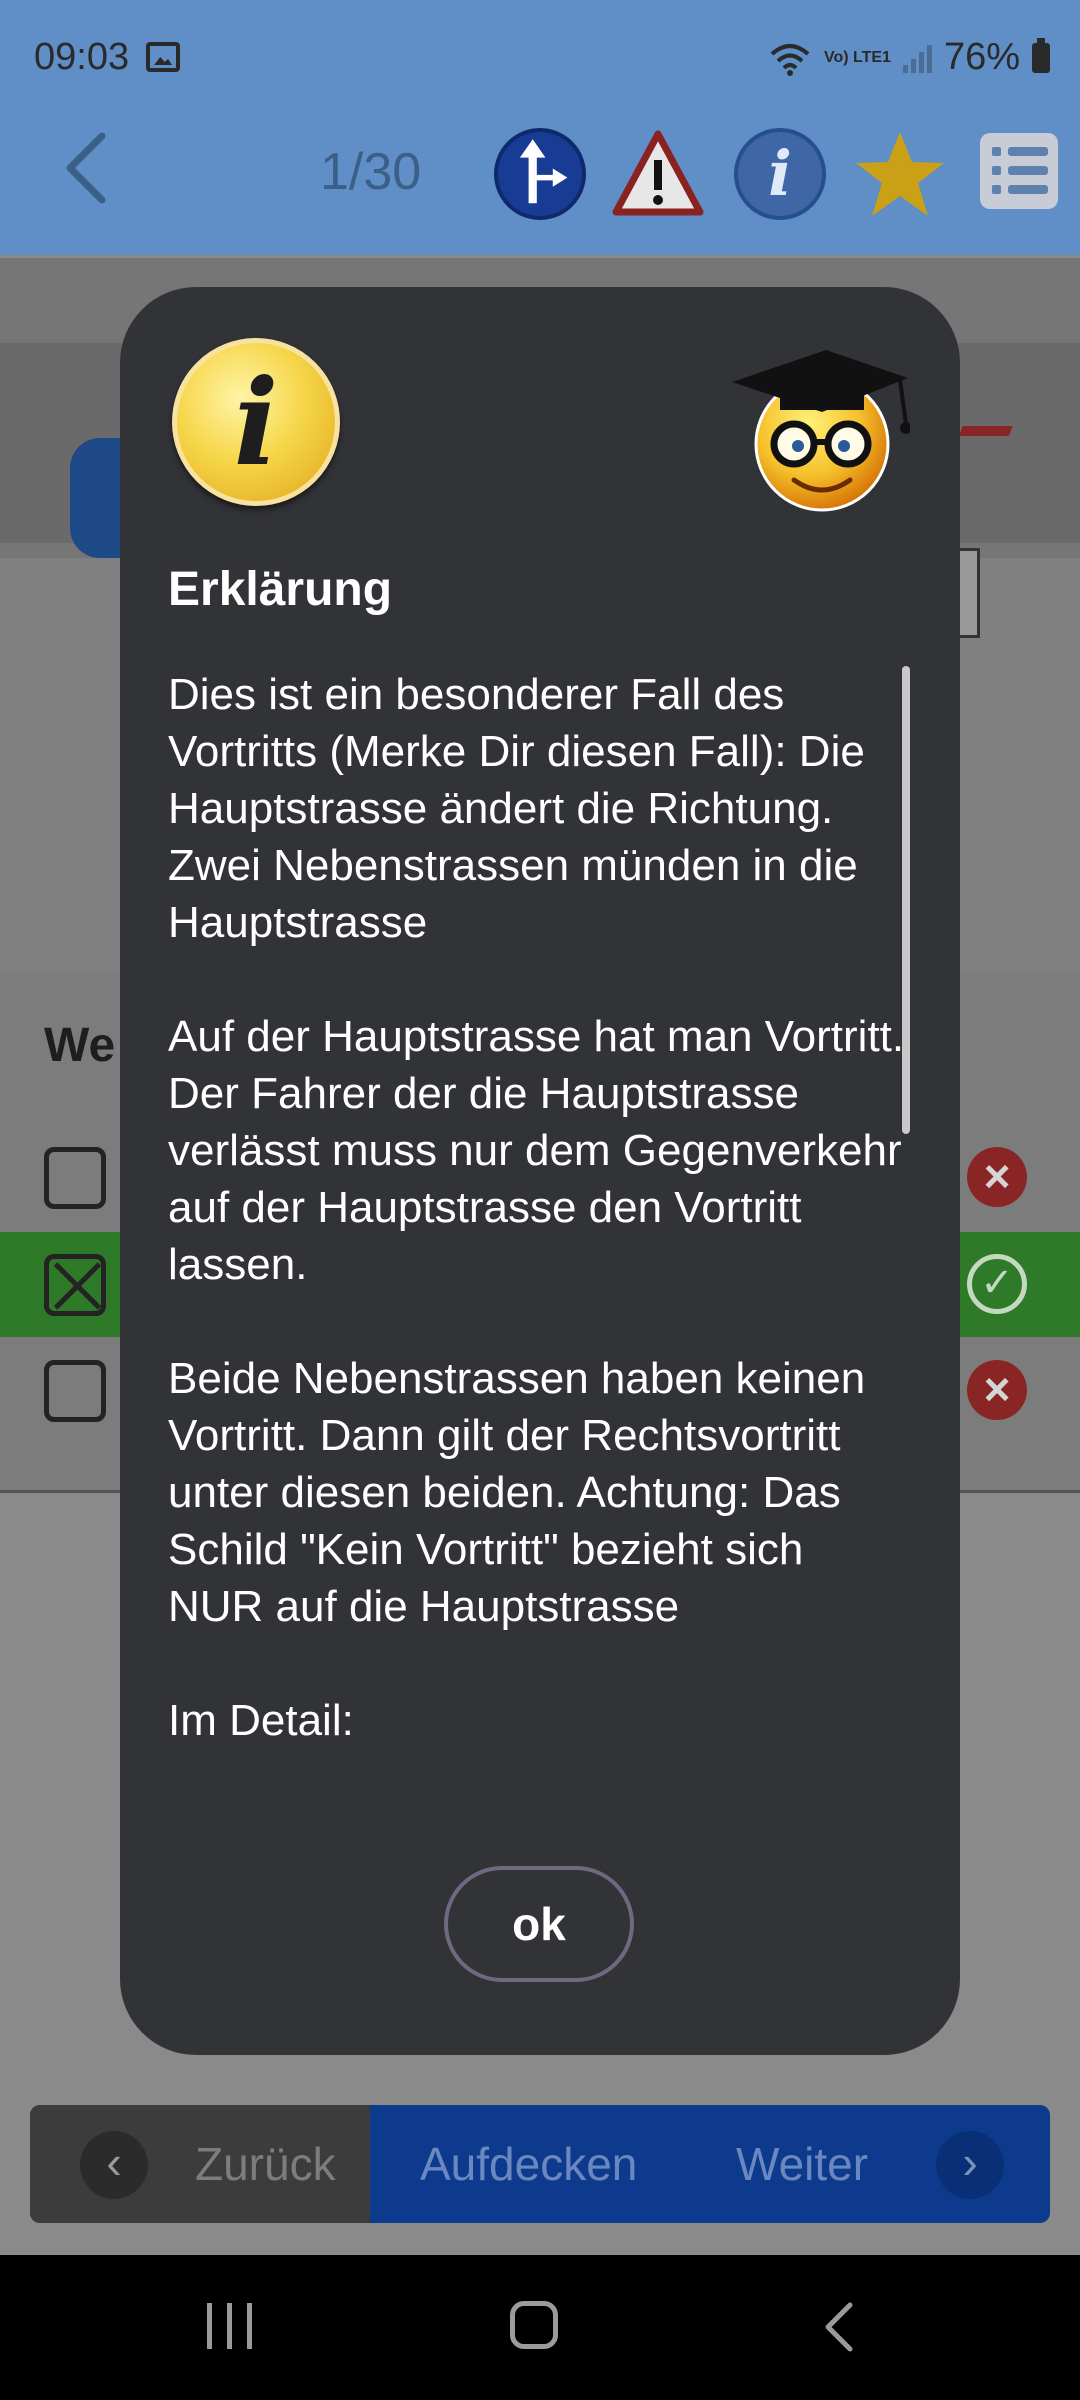  Describe the element at coordinates (528, 2164) in the screenshot. I see `reveal-button: Aufdecken` at that location.